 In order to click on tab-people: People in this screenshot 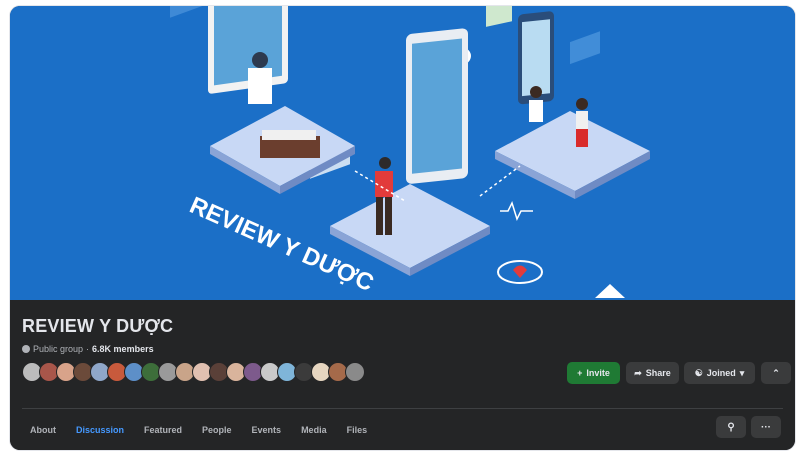, I will do `click(217, 430)`.